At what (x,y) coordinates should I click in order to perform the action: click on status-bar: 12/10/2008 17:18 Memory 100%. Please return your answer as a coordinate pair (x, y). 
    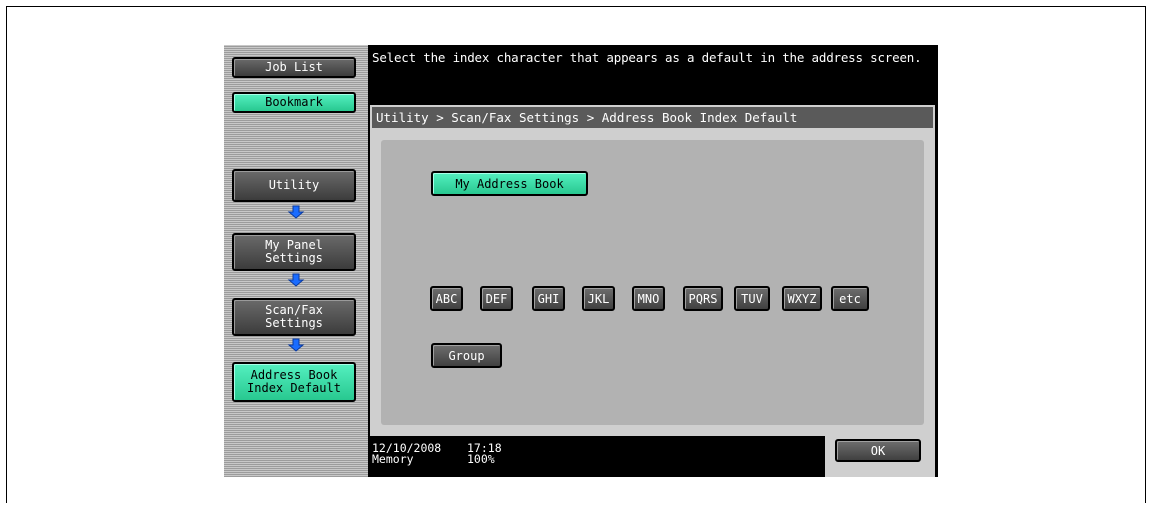
    Looking at the image, I should click on (437, 454).